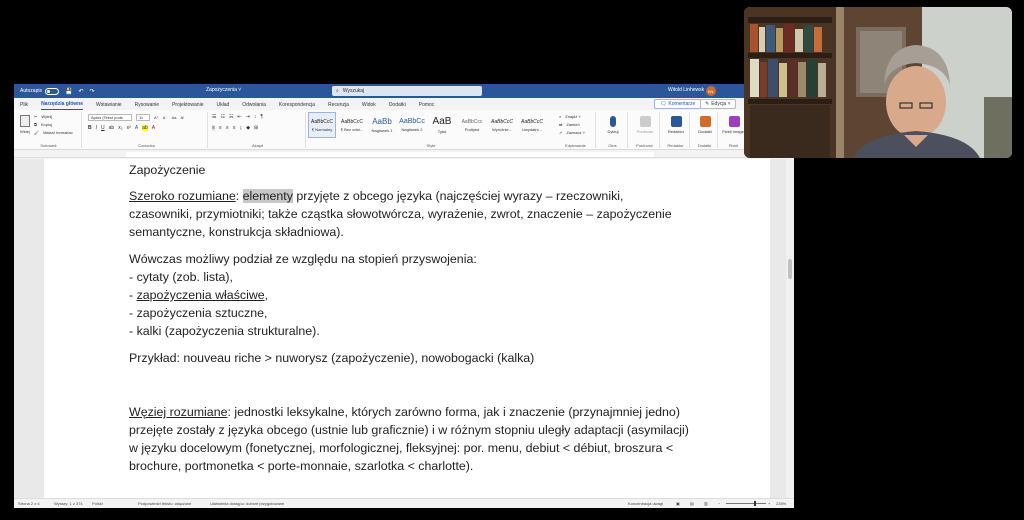 This screenshot has width=1024, height=520. I want to click on strikethrough-icon: ab, so click(112, 128).